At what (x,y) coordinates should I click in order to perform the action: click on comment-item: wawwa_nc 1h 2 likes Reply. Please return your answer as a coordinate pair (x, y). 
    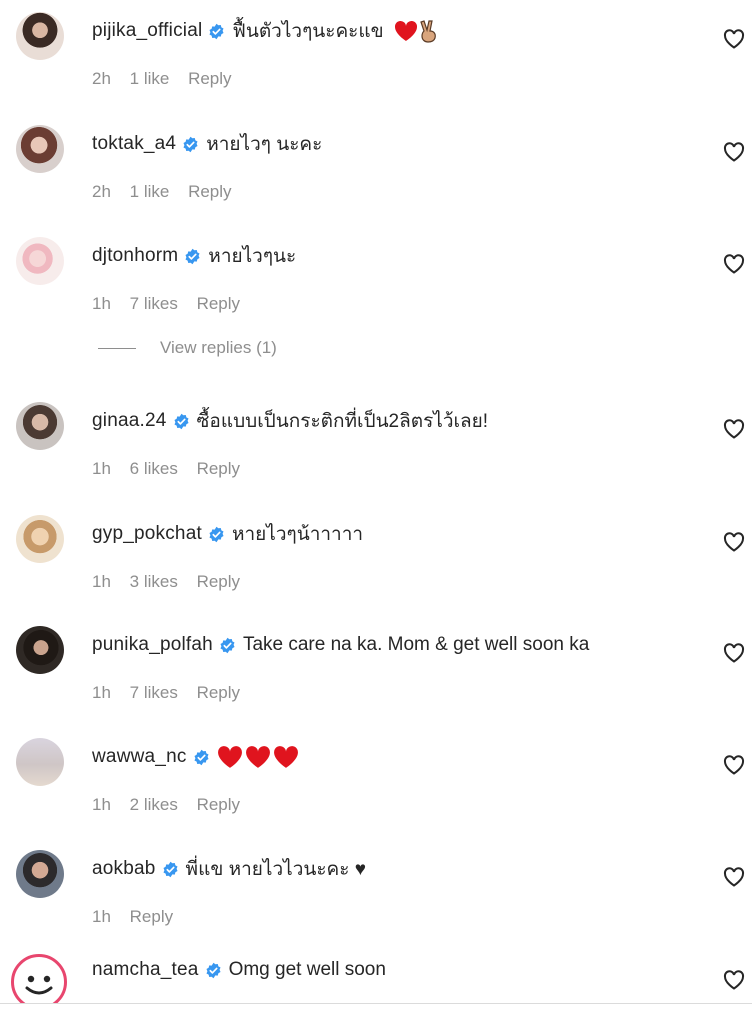
    Looking at the image, I should click on (376, 781).